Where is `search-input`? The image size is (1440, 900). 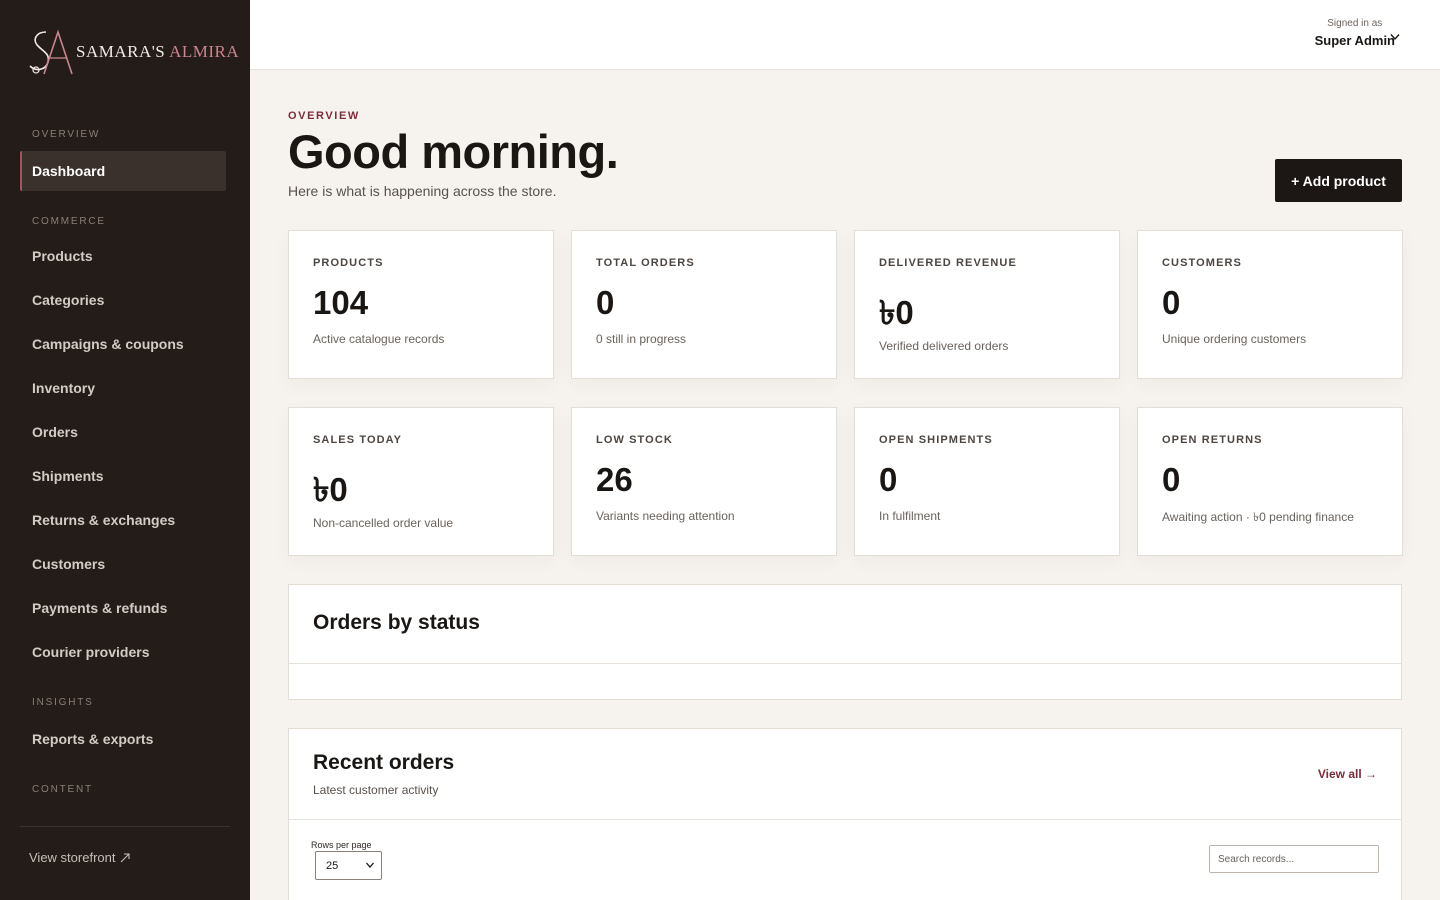
search-input is located at coordinates (1294, 859).